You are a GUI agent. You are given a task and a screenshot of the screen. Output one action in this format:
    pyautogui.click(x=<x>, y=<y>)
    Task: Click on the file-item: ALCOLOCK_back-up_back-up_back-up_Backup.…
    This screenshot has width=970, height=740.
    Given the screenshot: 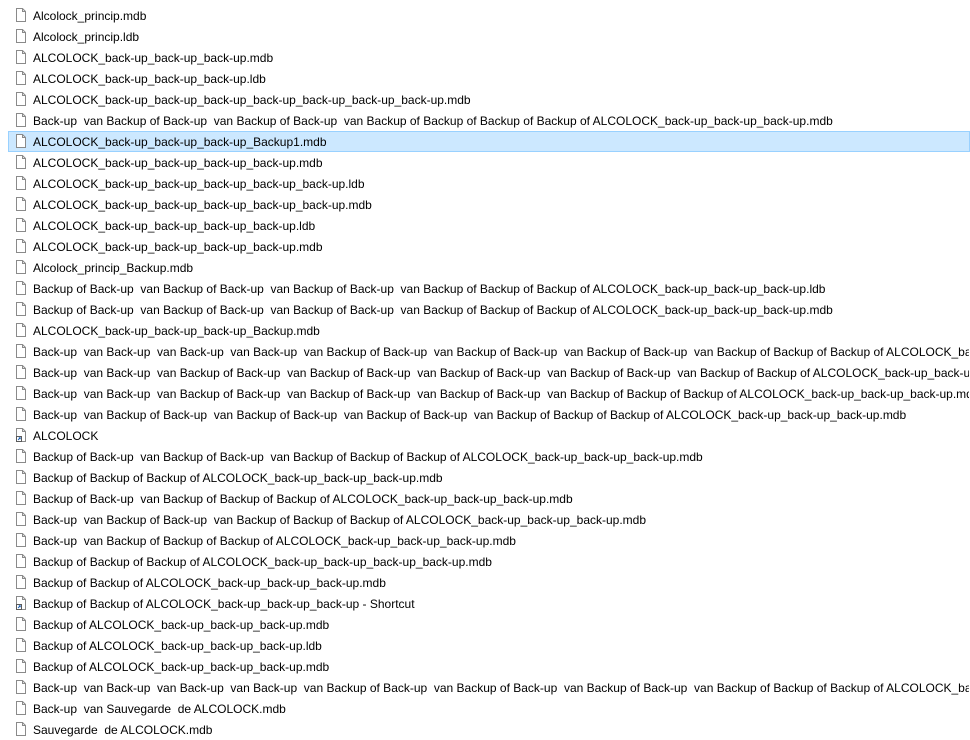 What is the action you would take?
    pyautogui.click(x=485, y=330)
    